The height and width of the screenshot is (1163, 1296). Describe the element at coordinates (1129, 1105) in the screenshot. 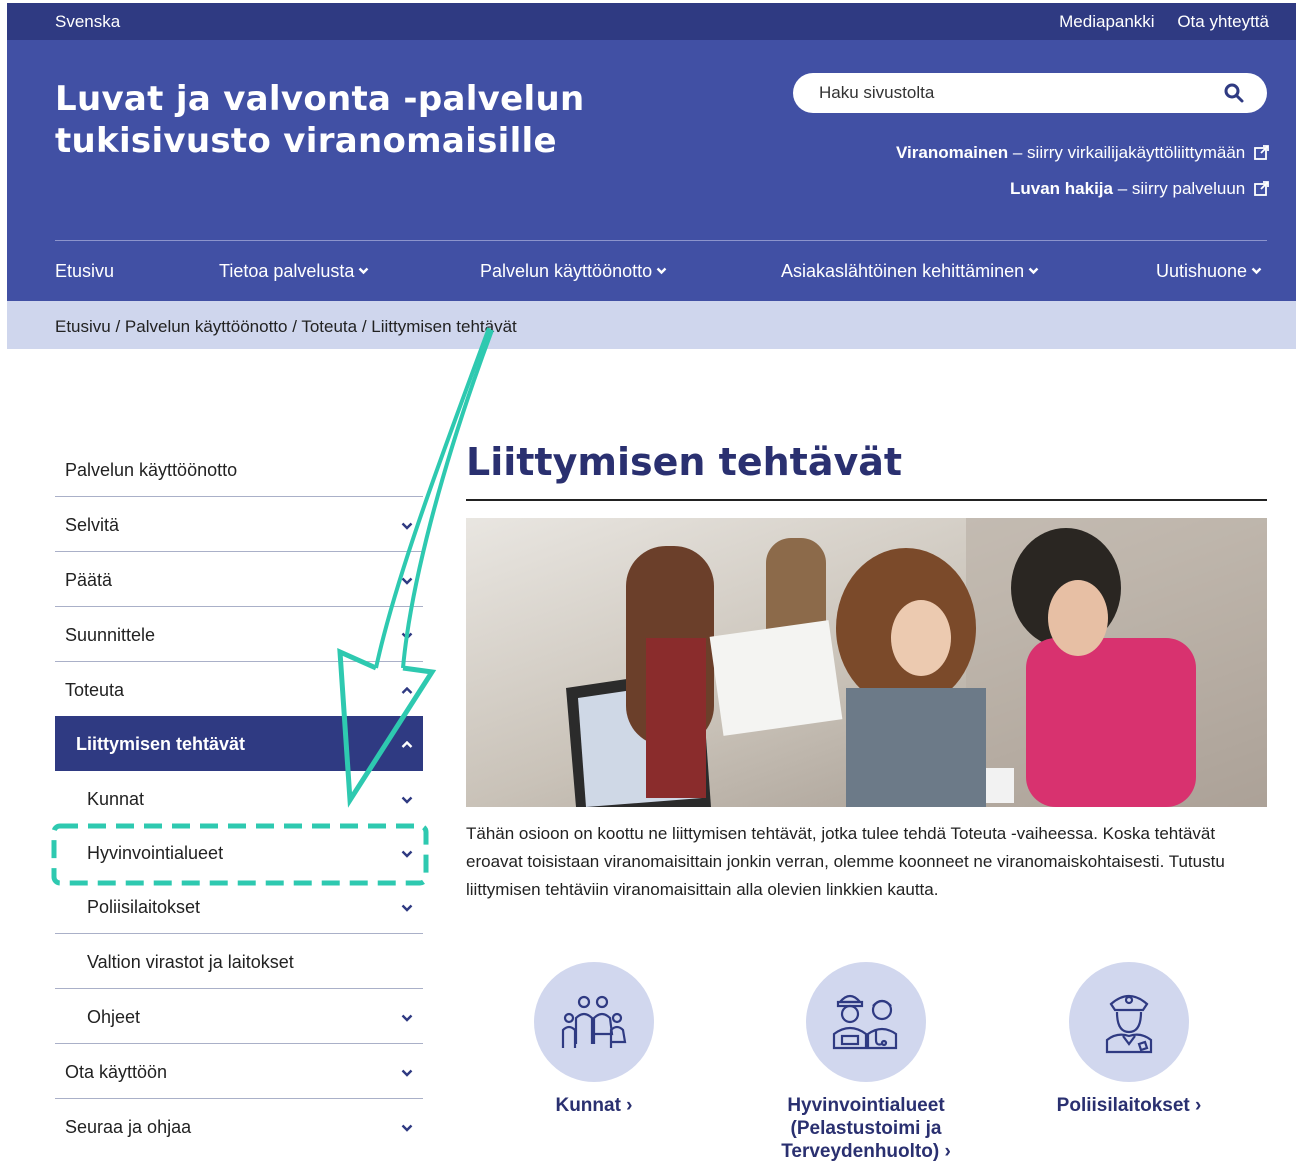

I see `card-label: Poliisilaitokset ›` at that location.